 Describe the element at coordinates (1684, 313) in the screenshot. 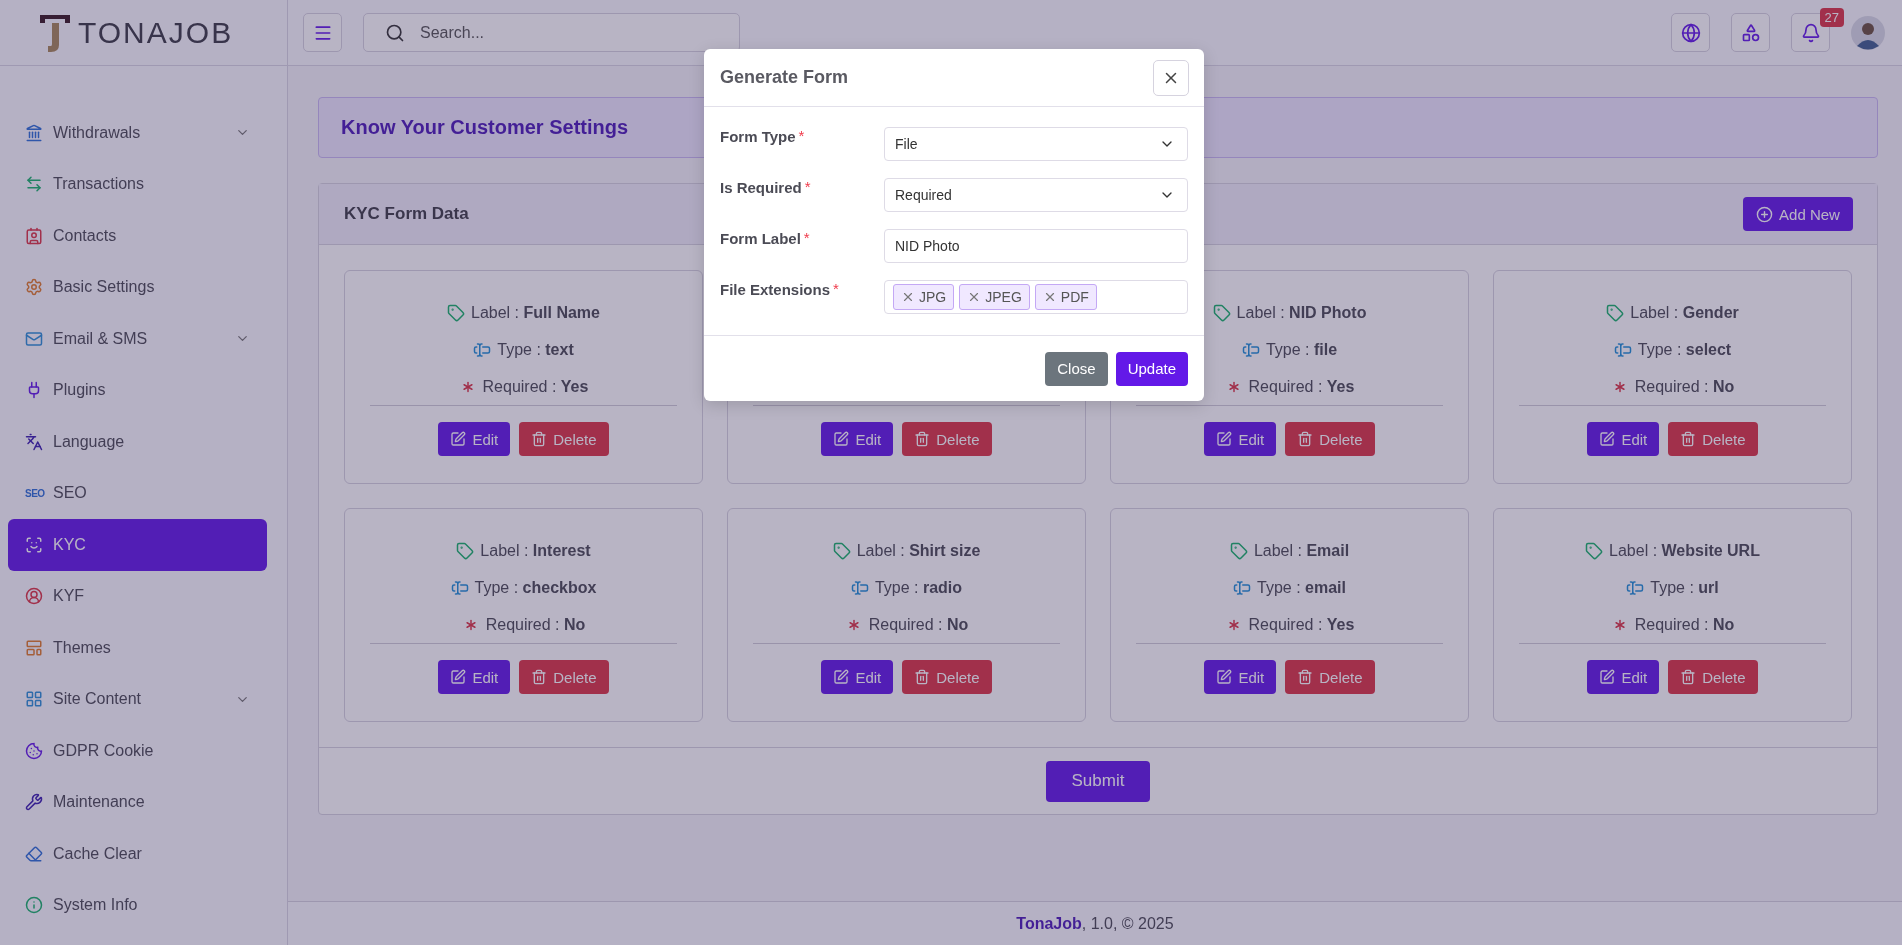

I see `field-info: Label : Gender` at that location.